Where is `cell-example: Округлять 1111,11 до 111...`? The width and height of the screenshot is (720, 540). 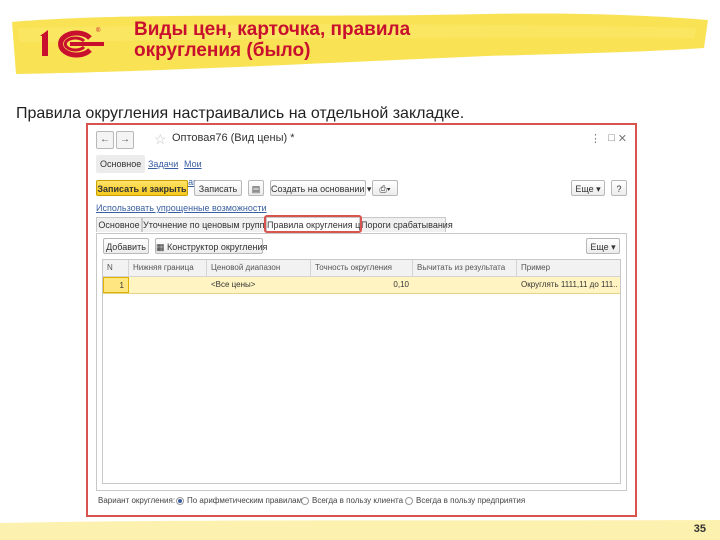 cell-example: Округлять 1111,11 до 111... is located at coordinates (567, 285).